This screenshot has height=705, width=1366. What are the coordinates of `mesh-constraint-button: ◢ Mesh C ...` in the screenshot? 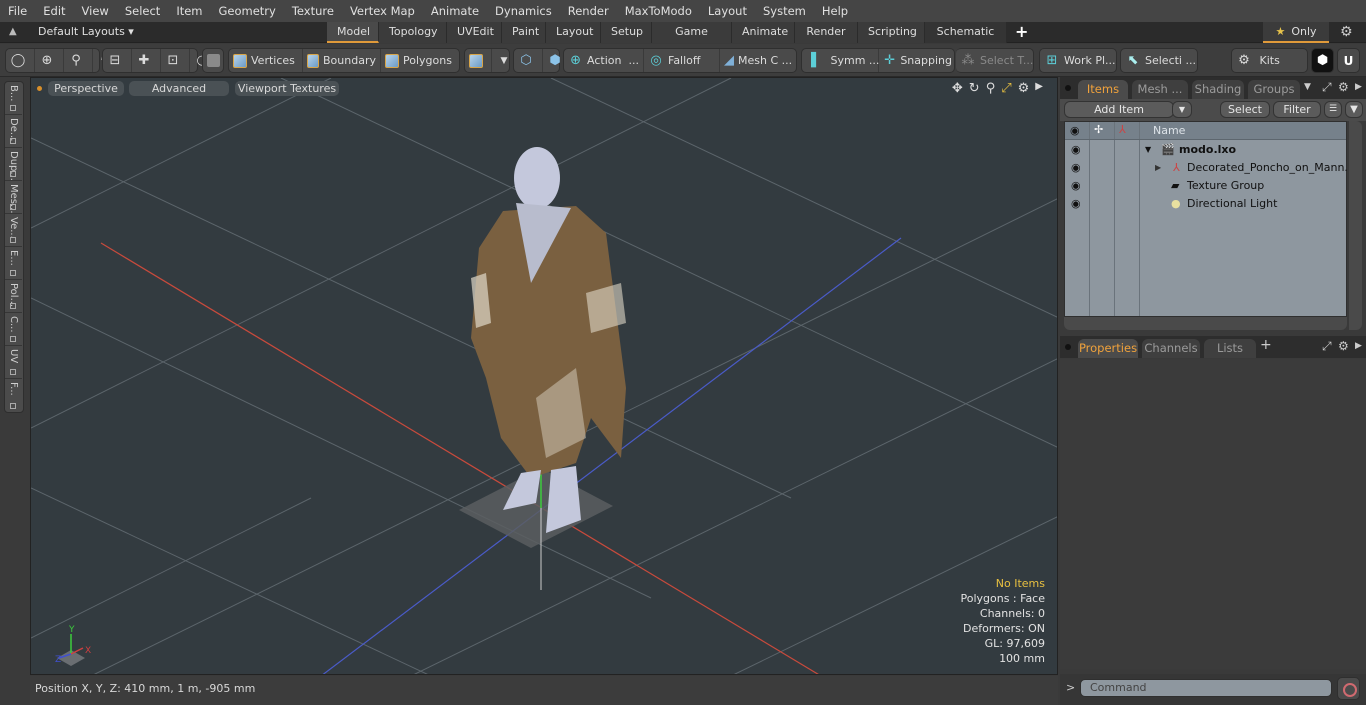 It's located at (758, 60).